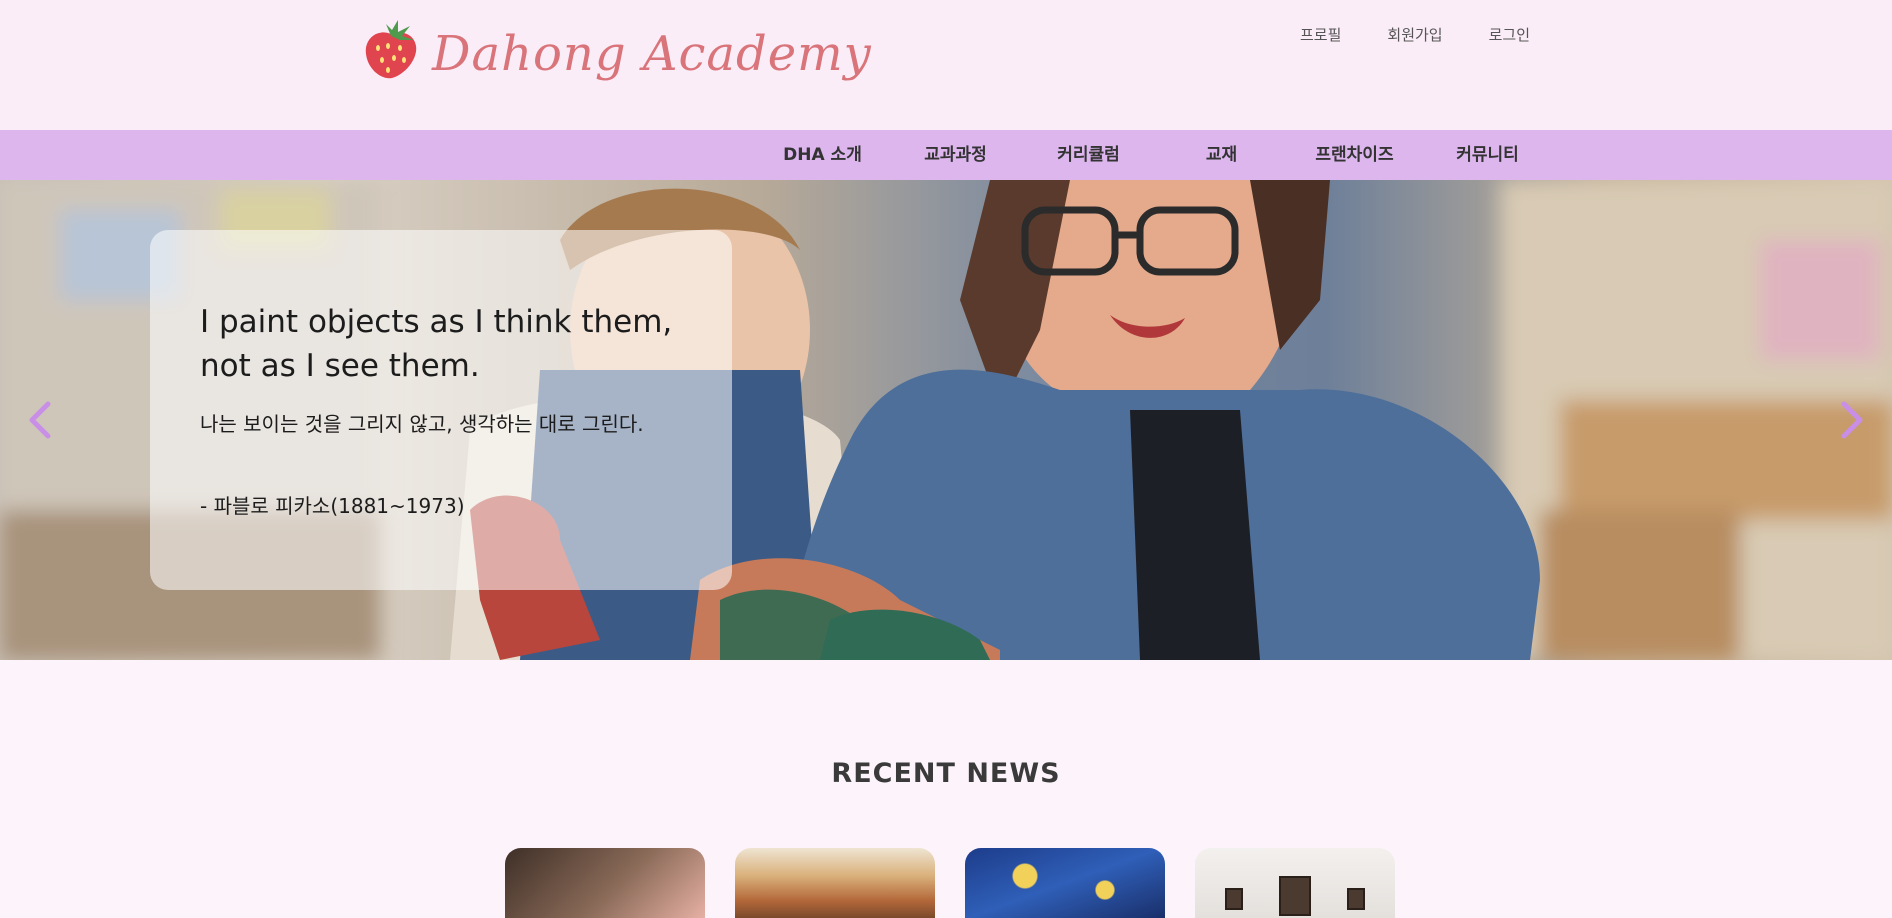 This screenshot has height=918, width=1892. Describe the element at coordinates (1088, 155) in the screenshot. I see `nav-item-curriculum: 커리큘럼` at that location.